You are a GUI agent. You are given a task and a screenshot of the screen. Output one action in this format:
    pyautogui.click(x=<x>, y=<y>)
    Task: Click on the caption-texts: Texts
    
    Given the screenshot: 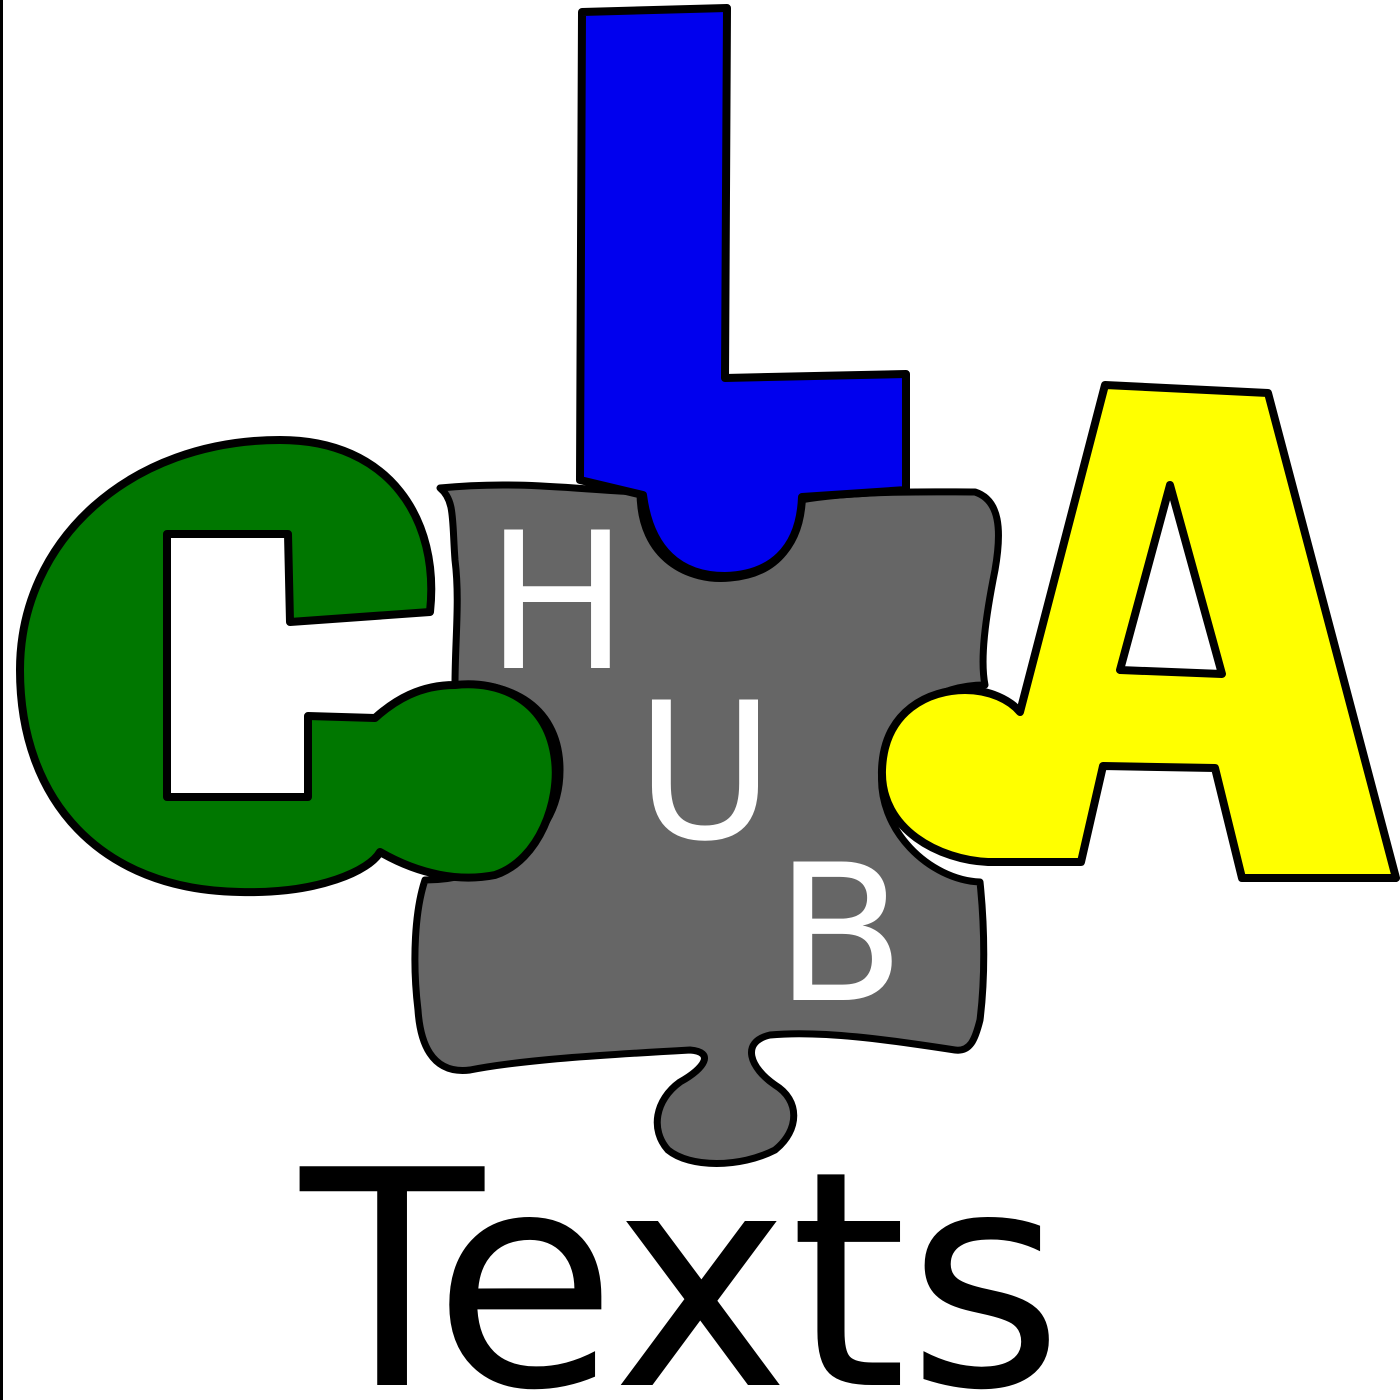 What is the action you would take?
    pyautogui.click(x=680, y=1253)
    